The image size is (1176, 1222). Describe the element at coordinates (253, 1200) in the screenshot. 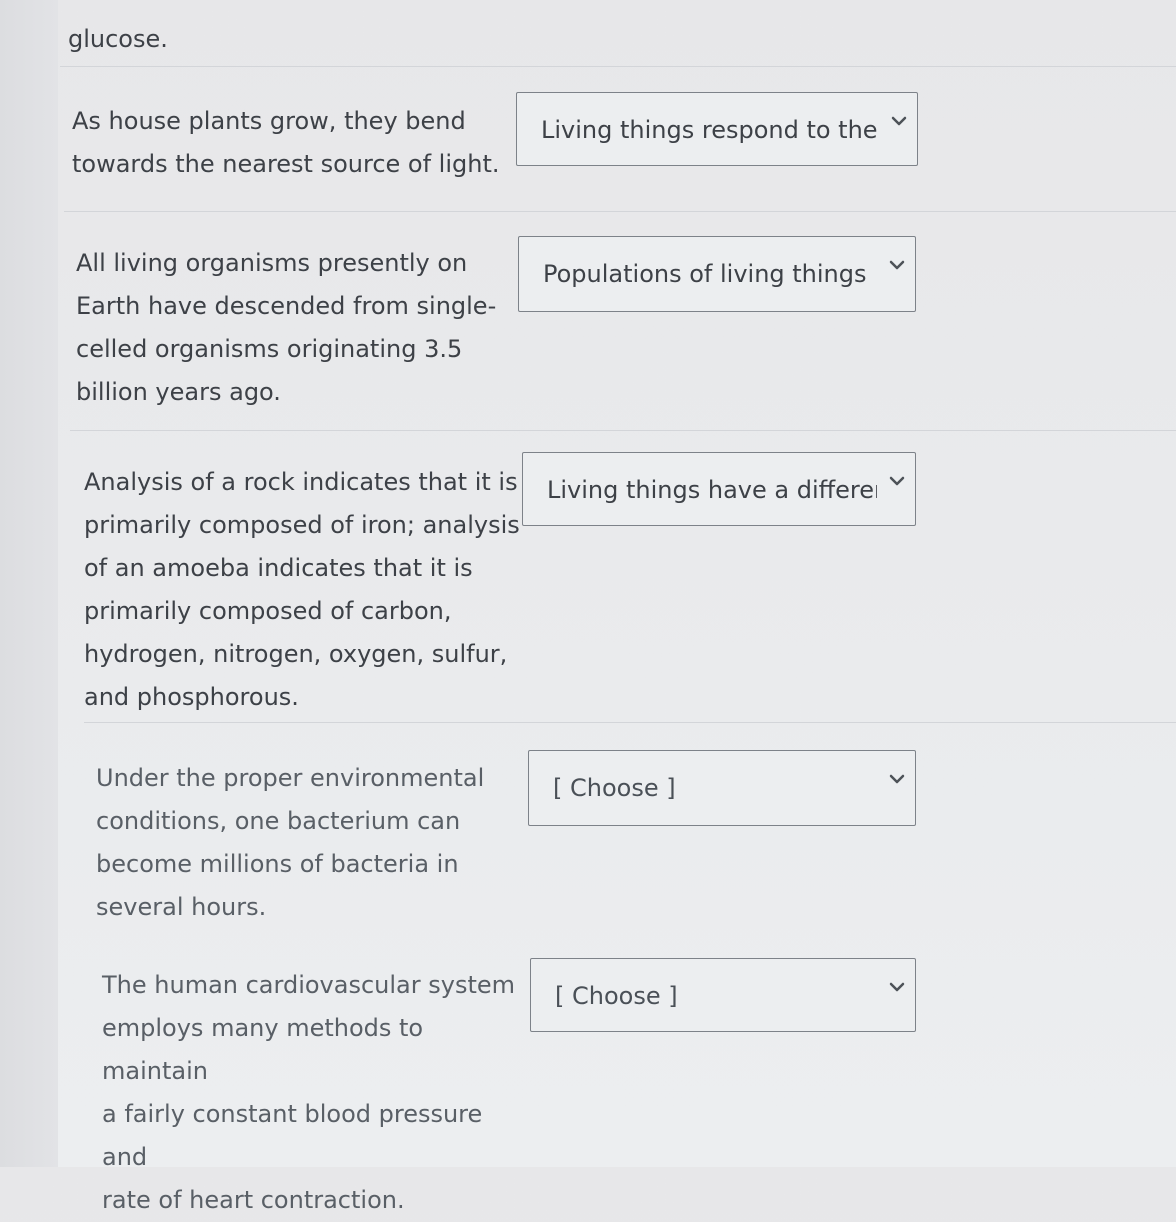

I see `question-line: rate of heart contraction.` at that location.